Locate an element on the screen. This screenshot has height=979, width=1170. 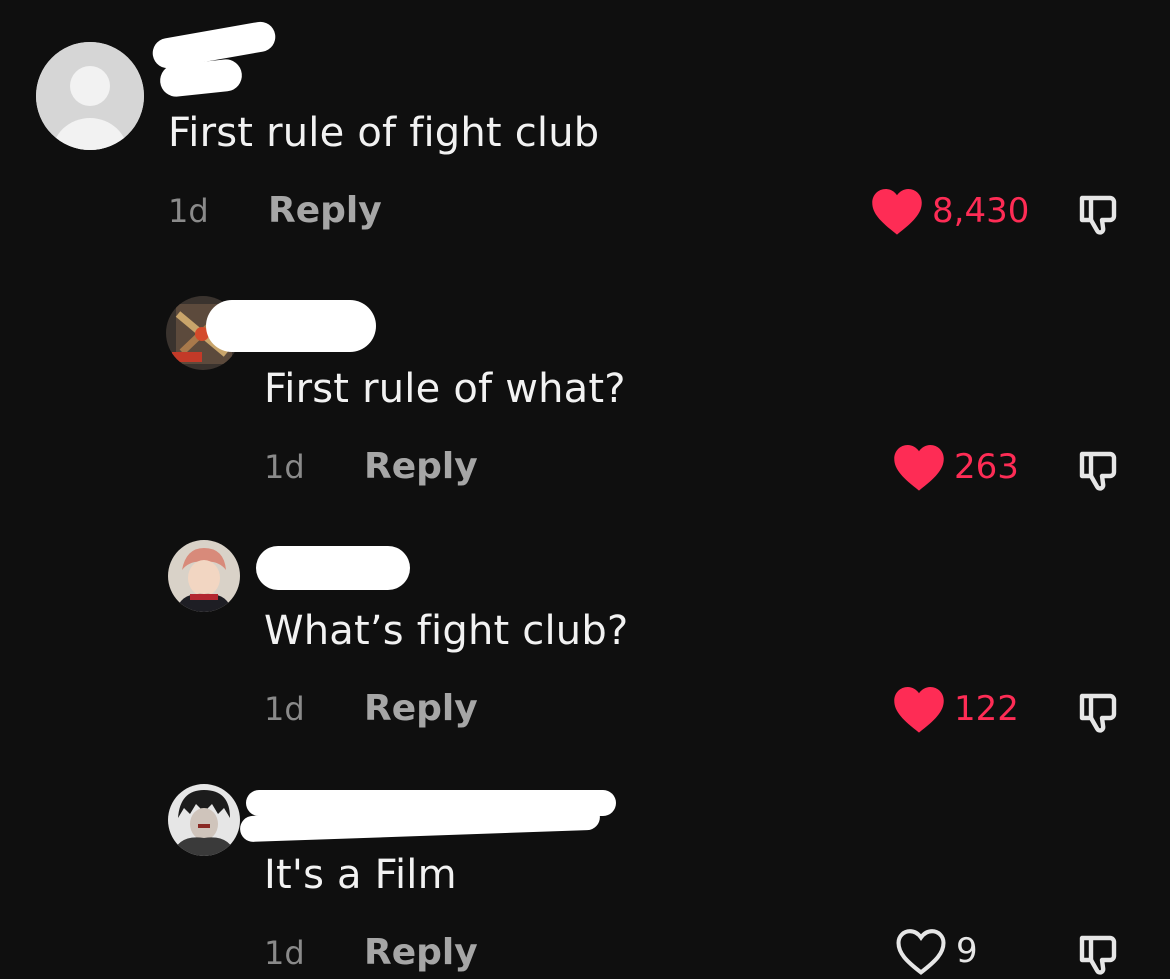
like-button: 263 is located at coordinates (955, 467).